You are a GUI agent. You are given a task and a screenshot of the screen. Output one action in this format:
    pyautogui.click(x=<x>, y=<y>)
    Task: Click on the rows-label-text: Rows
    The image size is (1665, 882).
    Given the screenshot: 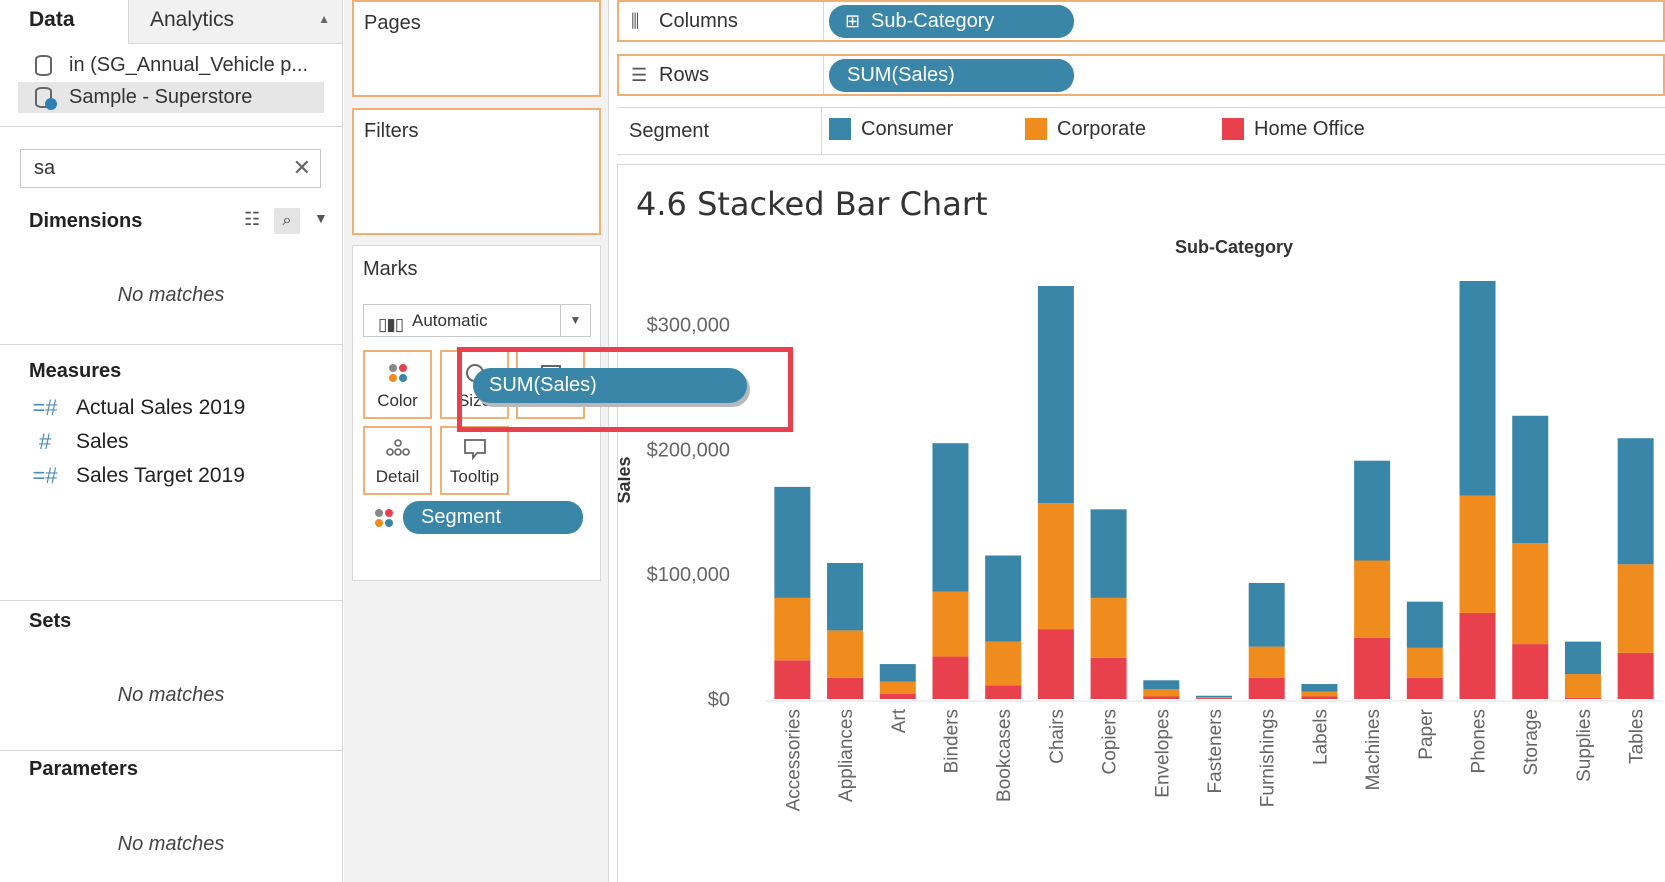 What is the action you would take?
    pyautogui.click(x=684, y=75)
    